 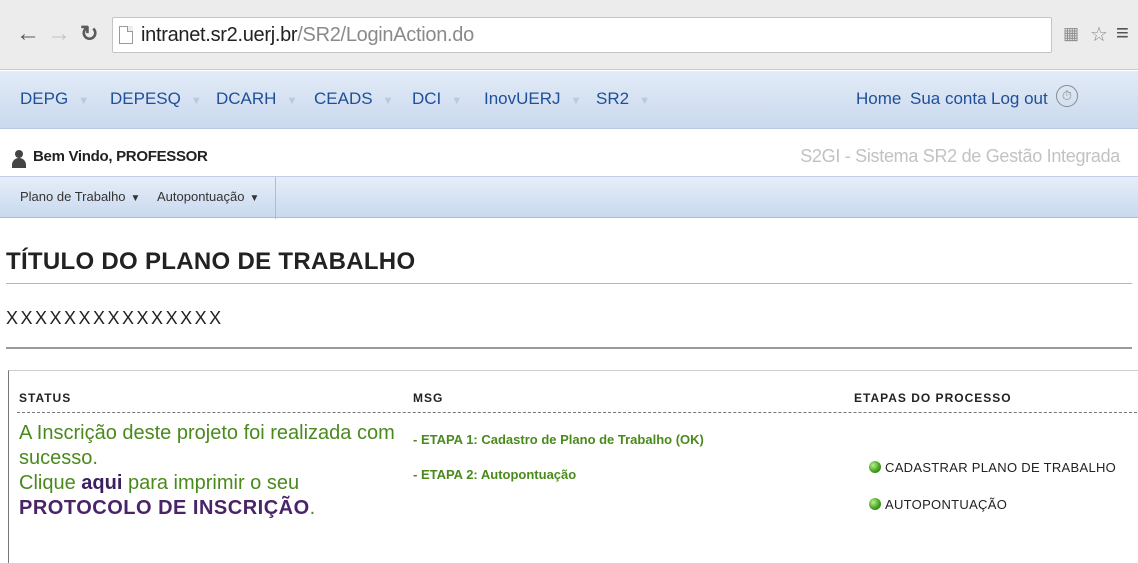 I want to click on nav-item-dcarh: DCARH ▼, so click(x=256, y=99).